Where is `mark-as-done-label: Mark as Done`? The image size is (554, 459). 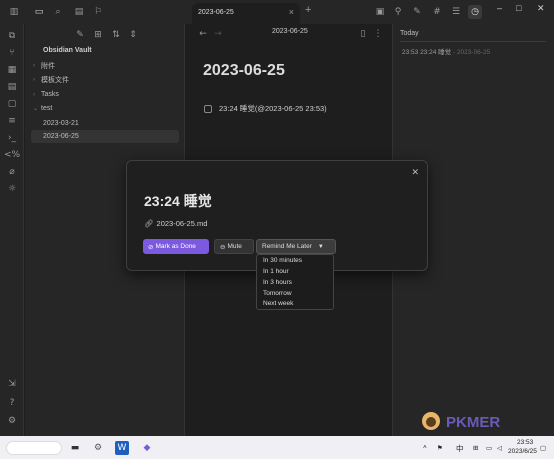 mark-as-done-label: Mark as Done is located at coordinates (175, 246).